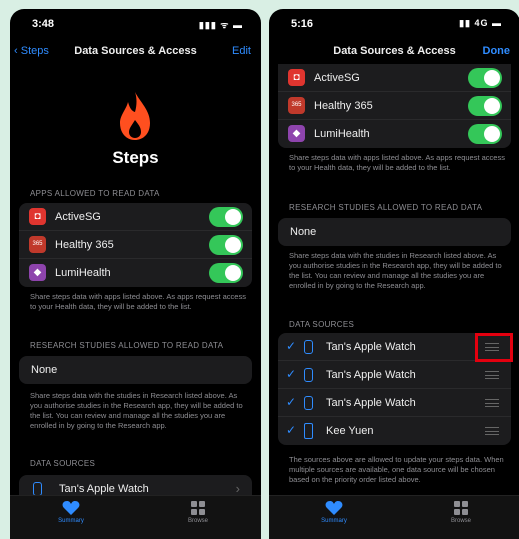 This screenshot has width=519, height=539. What do you see at coordinates (135, 23) in the screenshot?
I see `status-bar: 3:48 ▮▮▮ ᯤ ▬` at bounding box center [135, 23].